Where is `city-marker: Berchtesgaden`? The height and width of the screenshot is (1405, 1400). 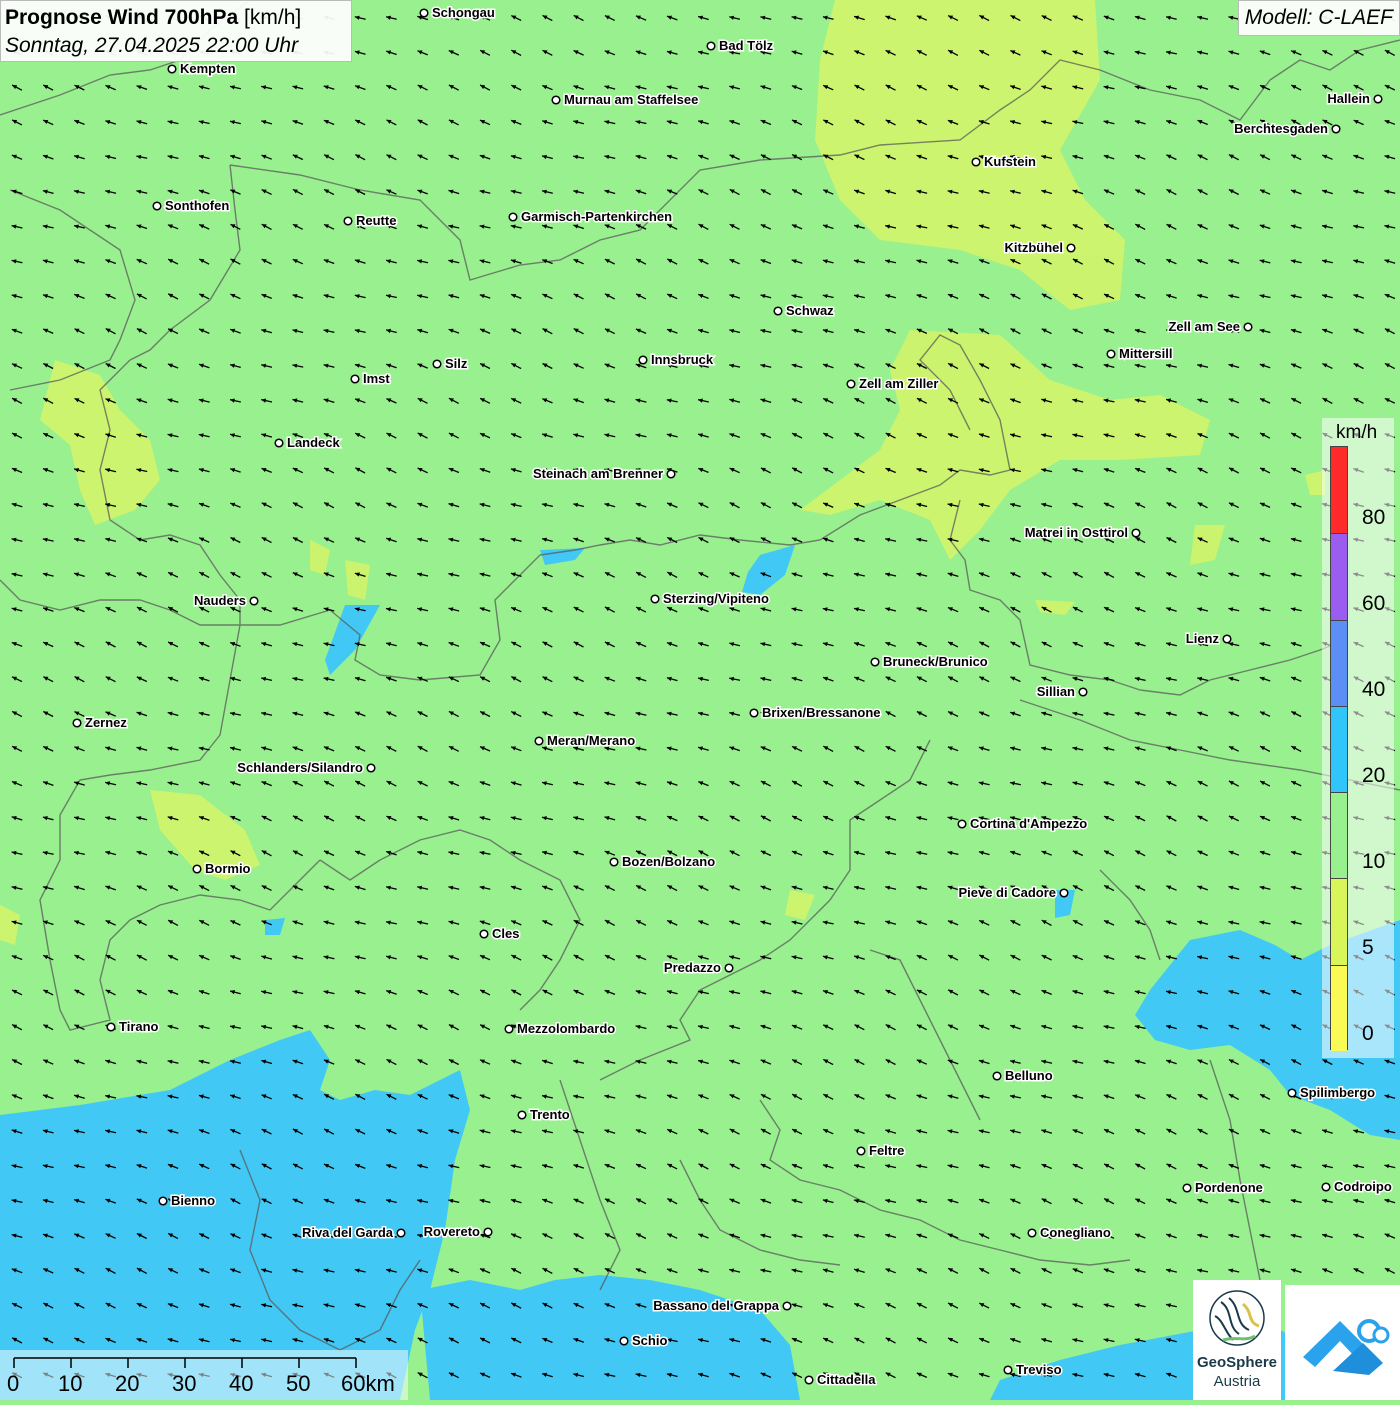 city-marker: Berchtesgaden is located at coordinates (1287, 129).